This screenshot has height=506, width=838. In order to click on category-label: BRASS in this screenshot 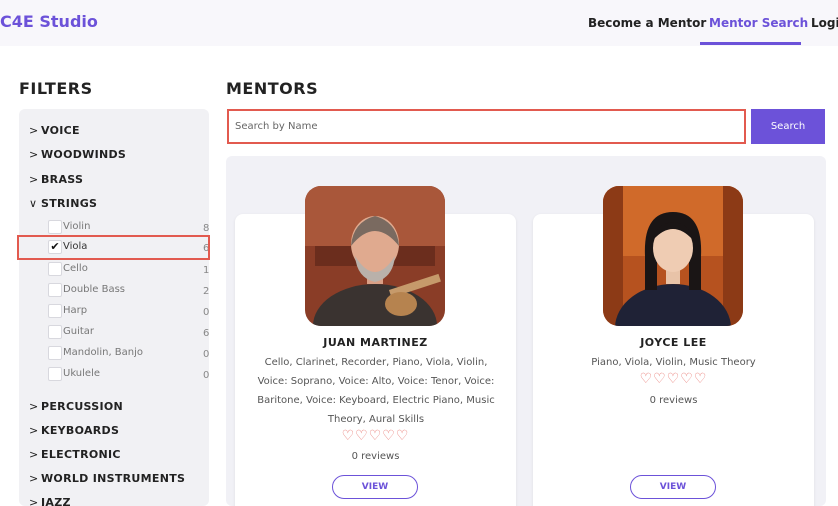, I will do `click(62, 179)`.